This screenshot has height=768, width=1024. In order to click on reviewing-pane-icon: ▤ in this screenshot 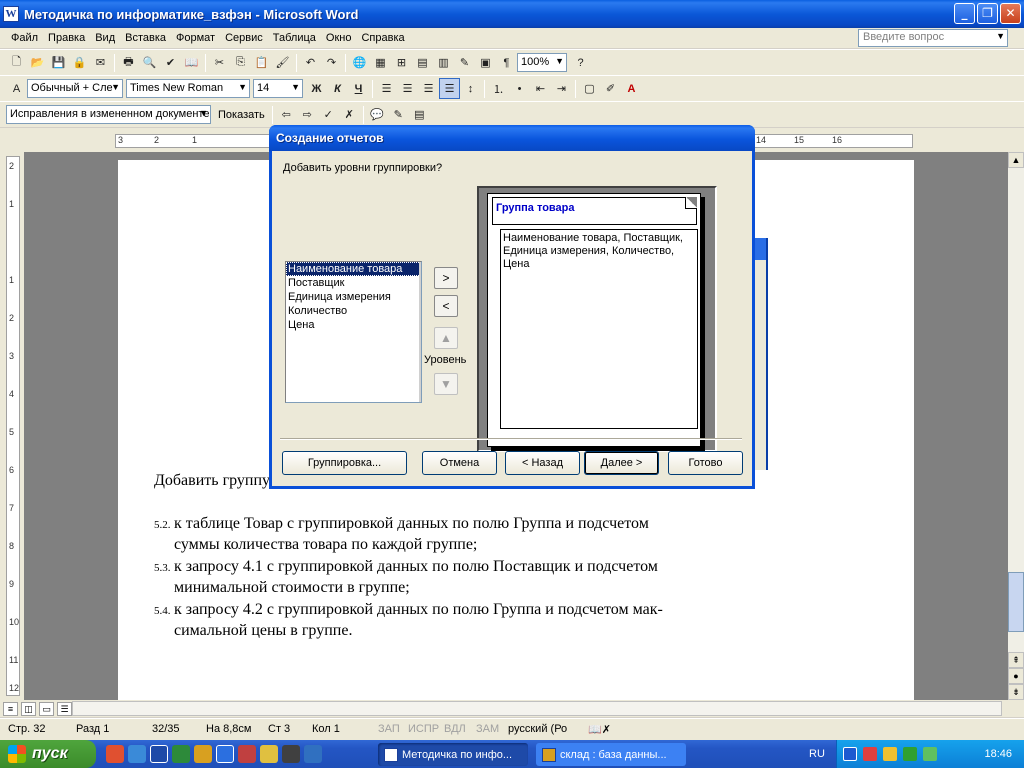, I will do `click(419, 114)`.